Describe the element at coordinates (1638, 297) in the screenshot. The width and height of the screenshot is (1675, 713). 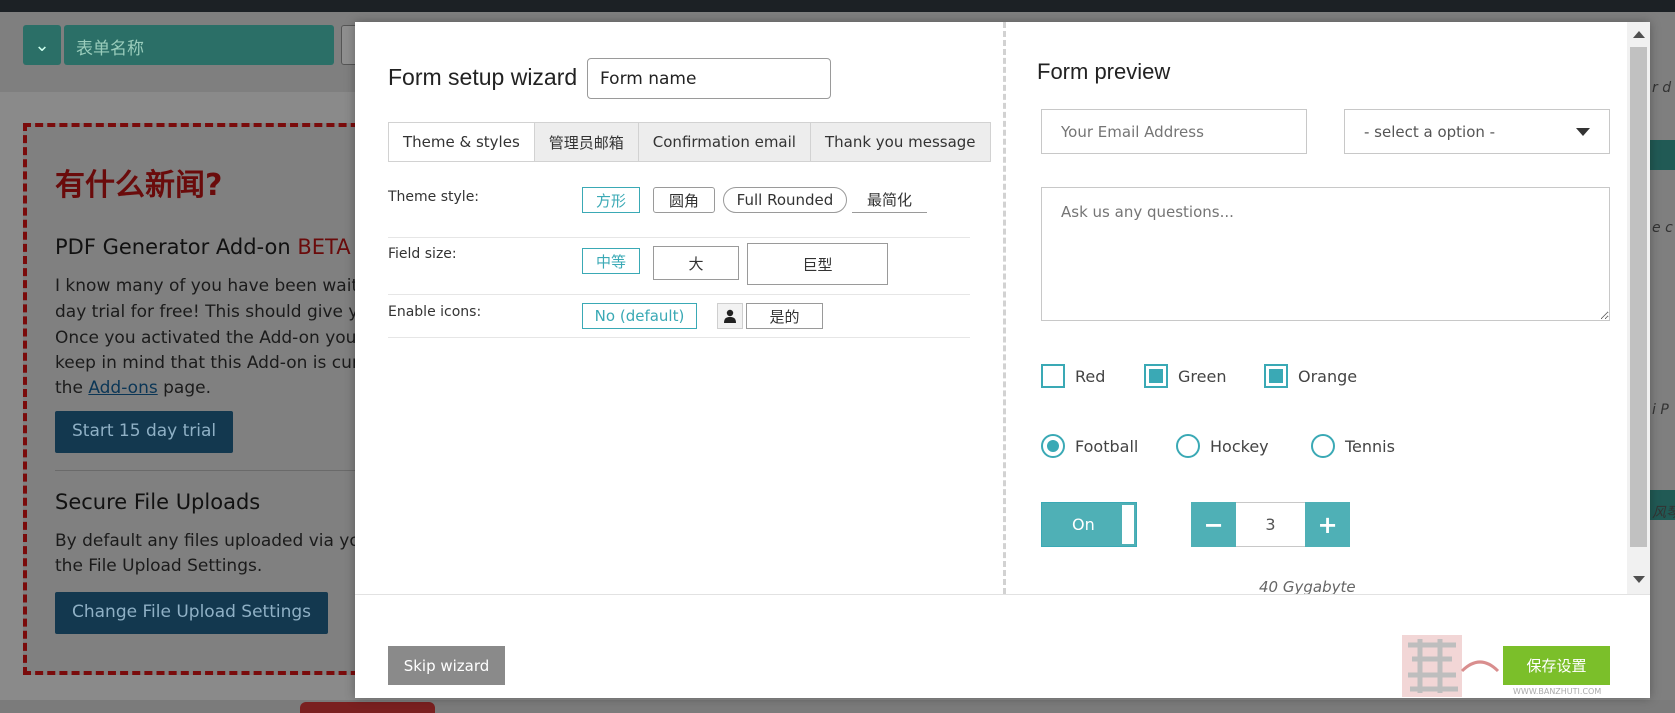
I see `scroll-thumb` at that location.